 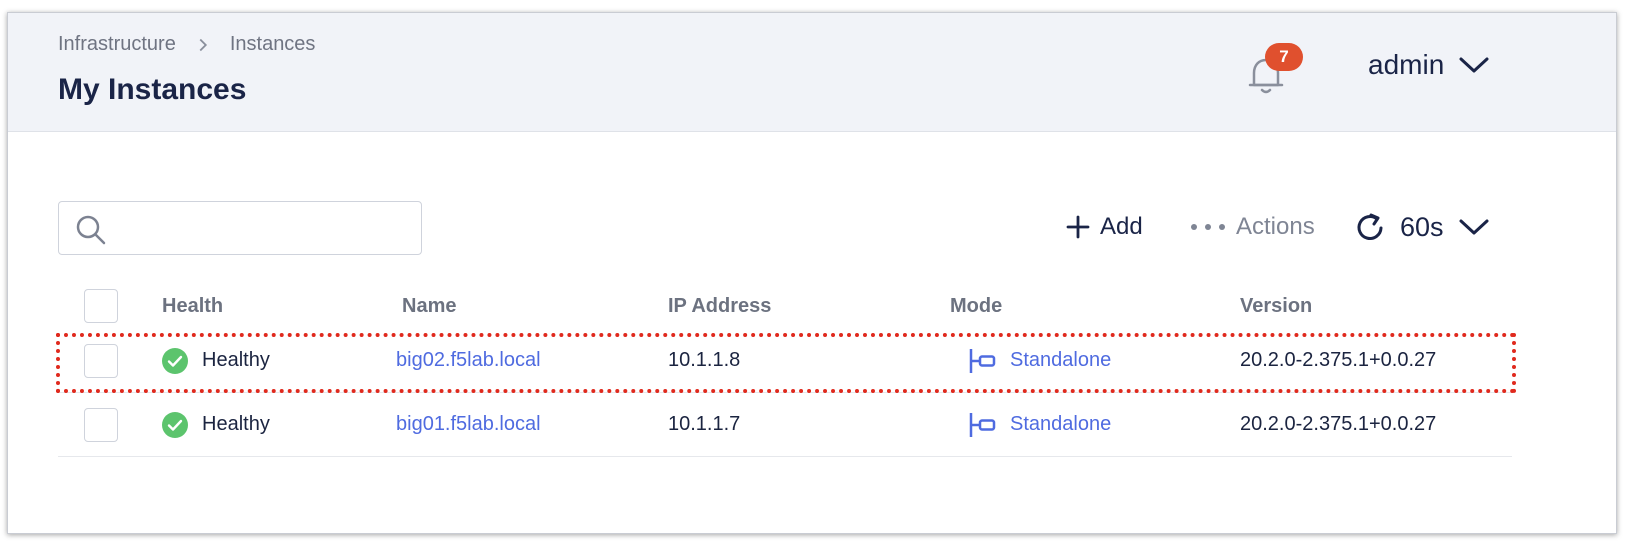 What do you see at coordinates (1121, 226) in the screenshot?
I see `add-label: Add` at bounding box center [1121, 226].